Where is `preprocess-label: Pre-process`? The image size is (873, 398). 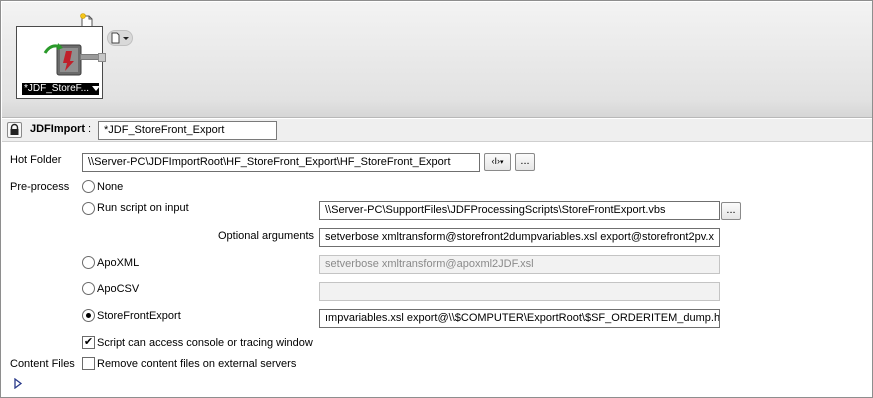
preprocess-label: Pre-process is located at coordinates (40, 187).